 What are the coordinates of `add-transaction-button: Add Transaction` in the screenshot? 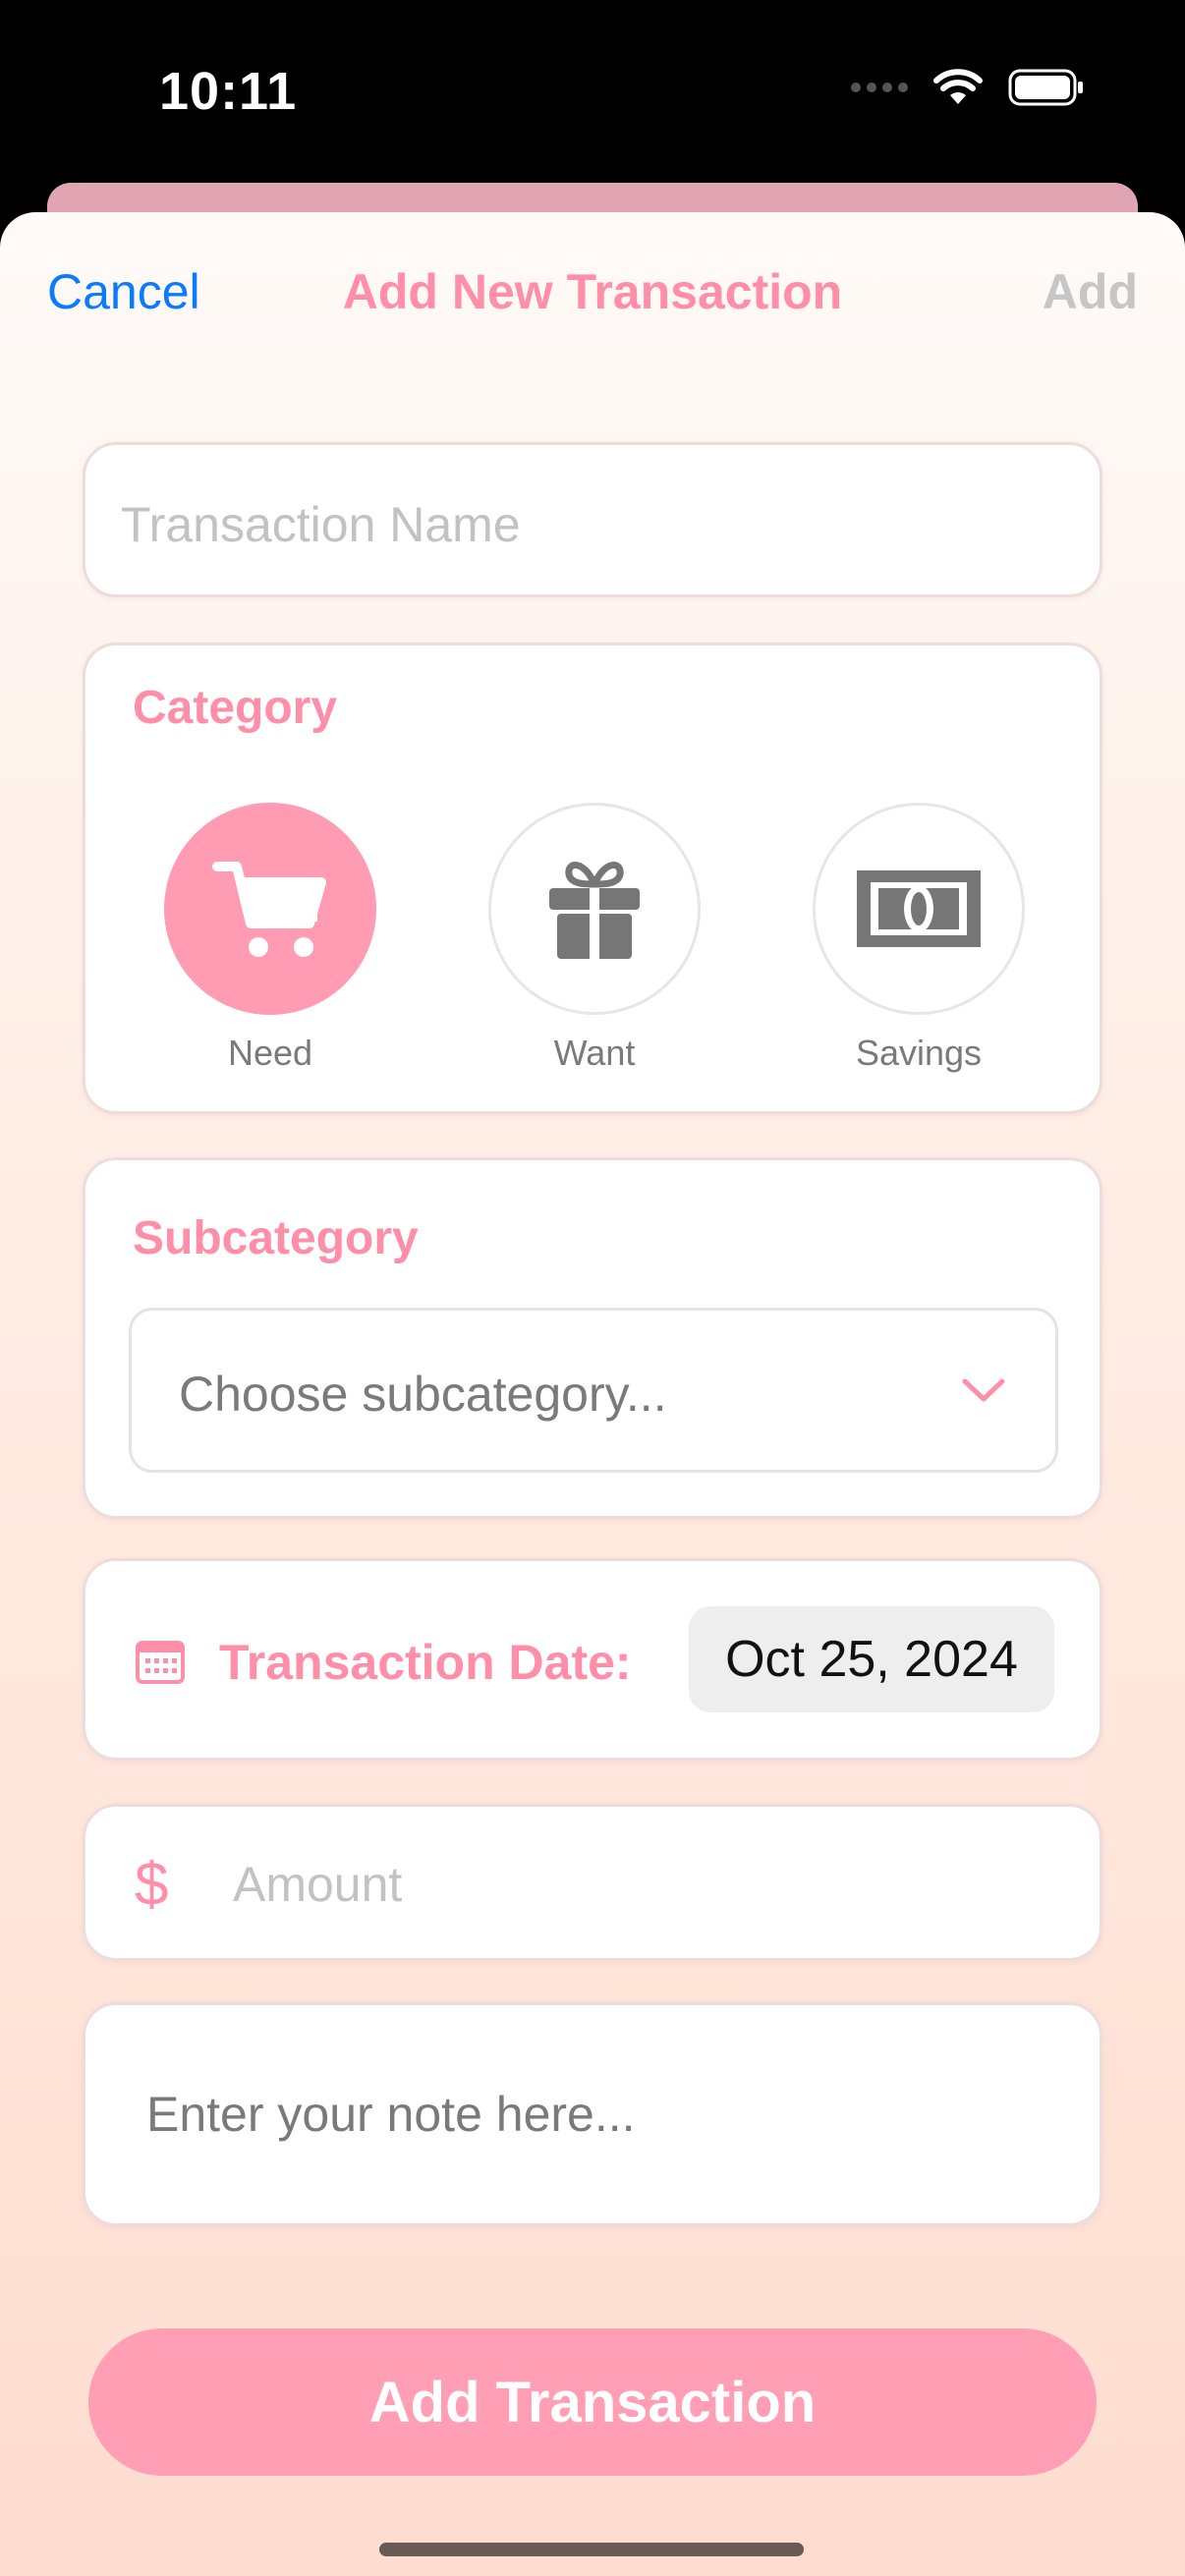 It's located at (592, 2402).